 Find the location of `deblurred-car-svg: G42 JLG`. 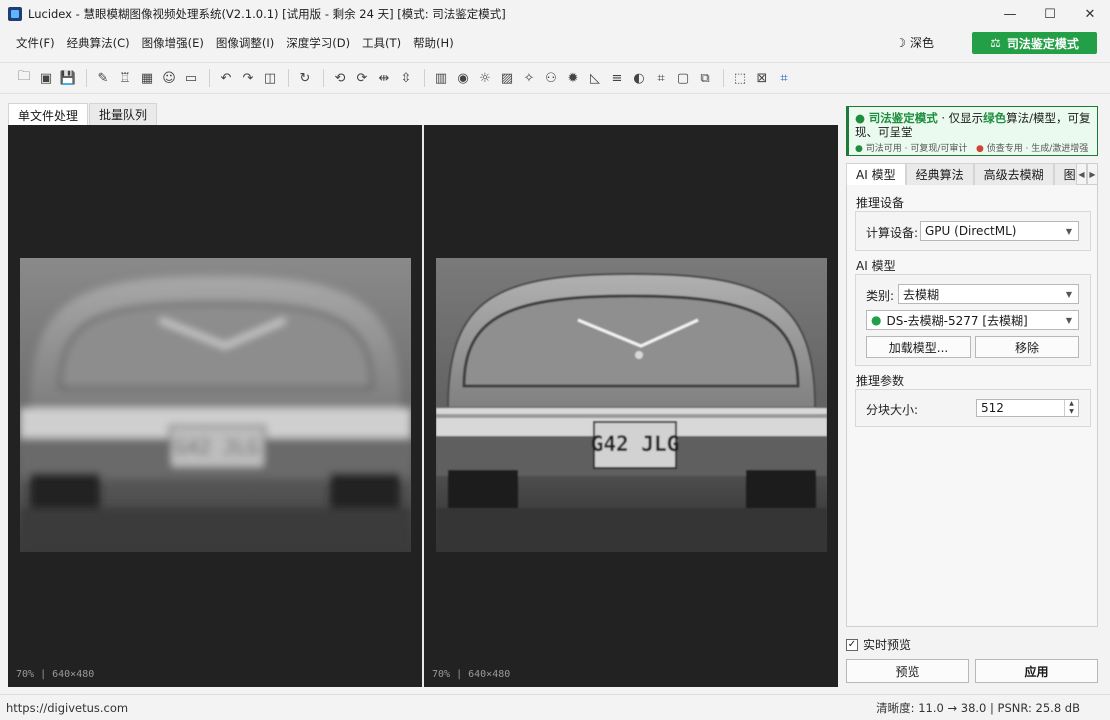

deblurred-car-svg: G42 JLG is located at coordinates (631, 405).